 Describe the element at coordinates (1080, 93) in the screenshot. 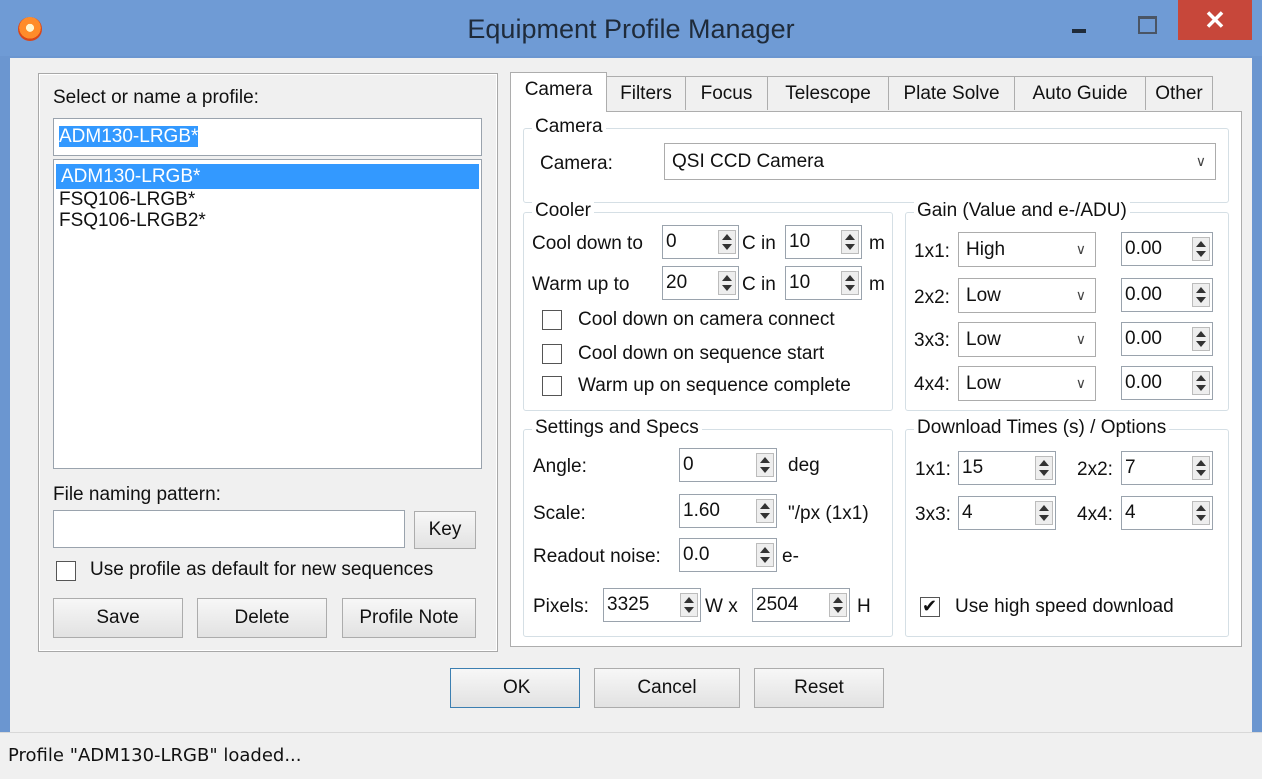

I see `tab-auto-guide: Auto Guide` at that location.